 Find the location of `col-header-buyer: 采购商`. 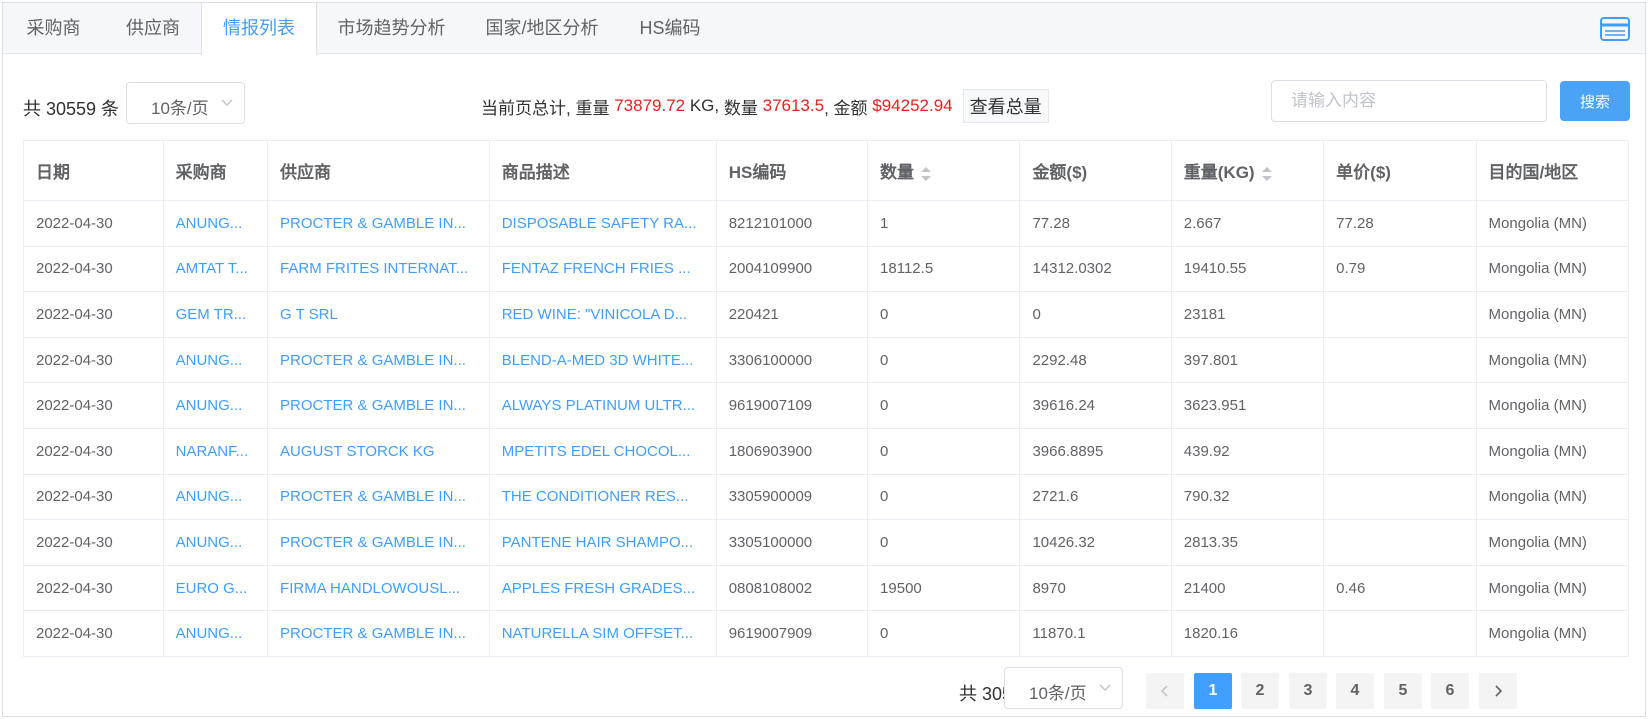

col-header-buyer: 采购商 is located at coordinates (215, 170).